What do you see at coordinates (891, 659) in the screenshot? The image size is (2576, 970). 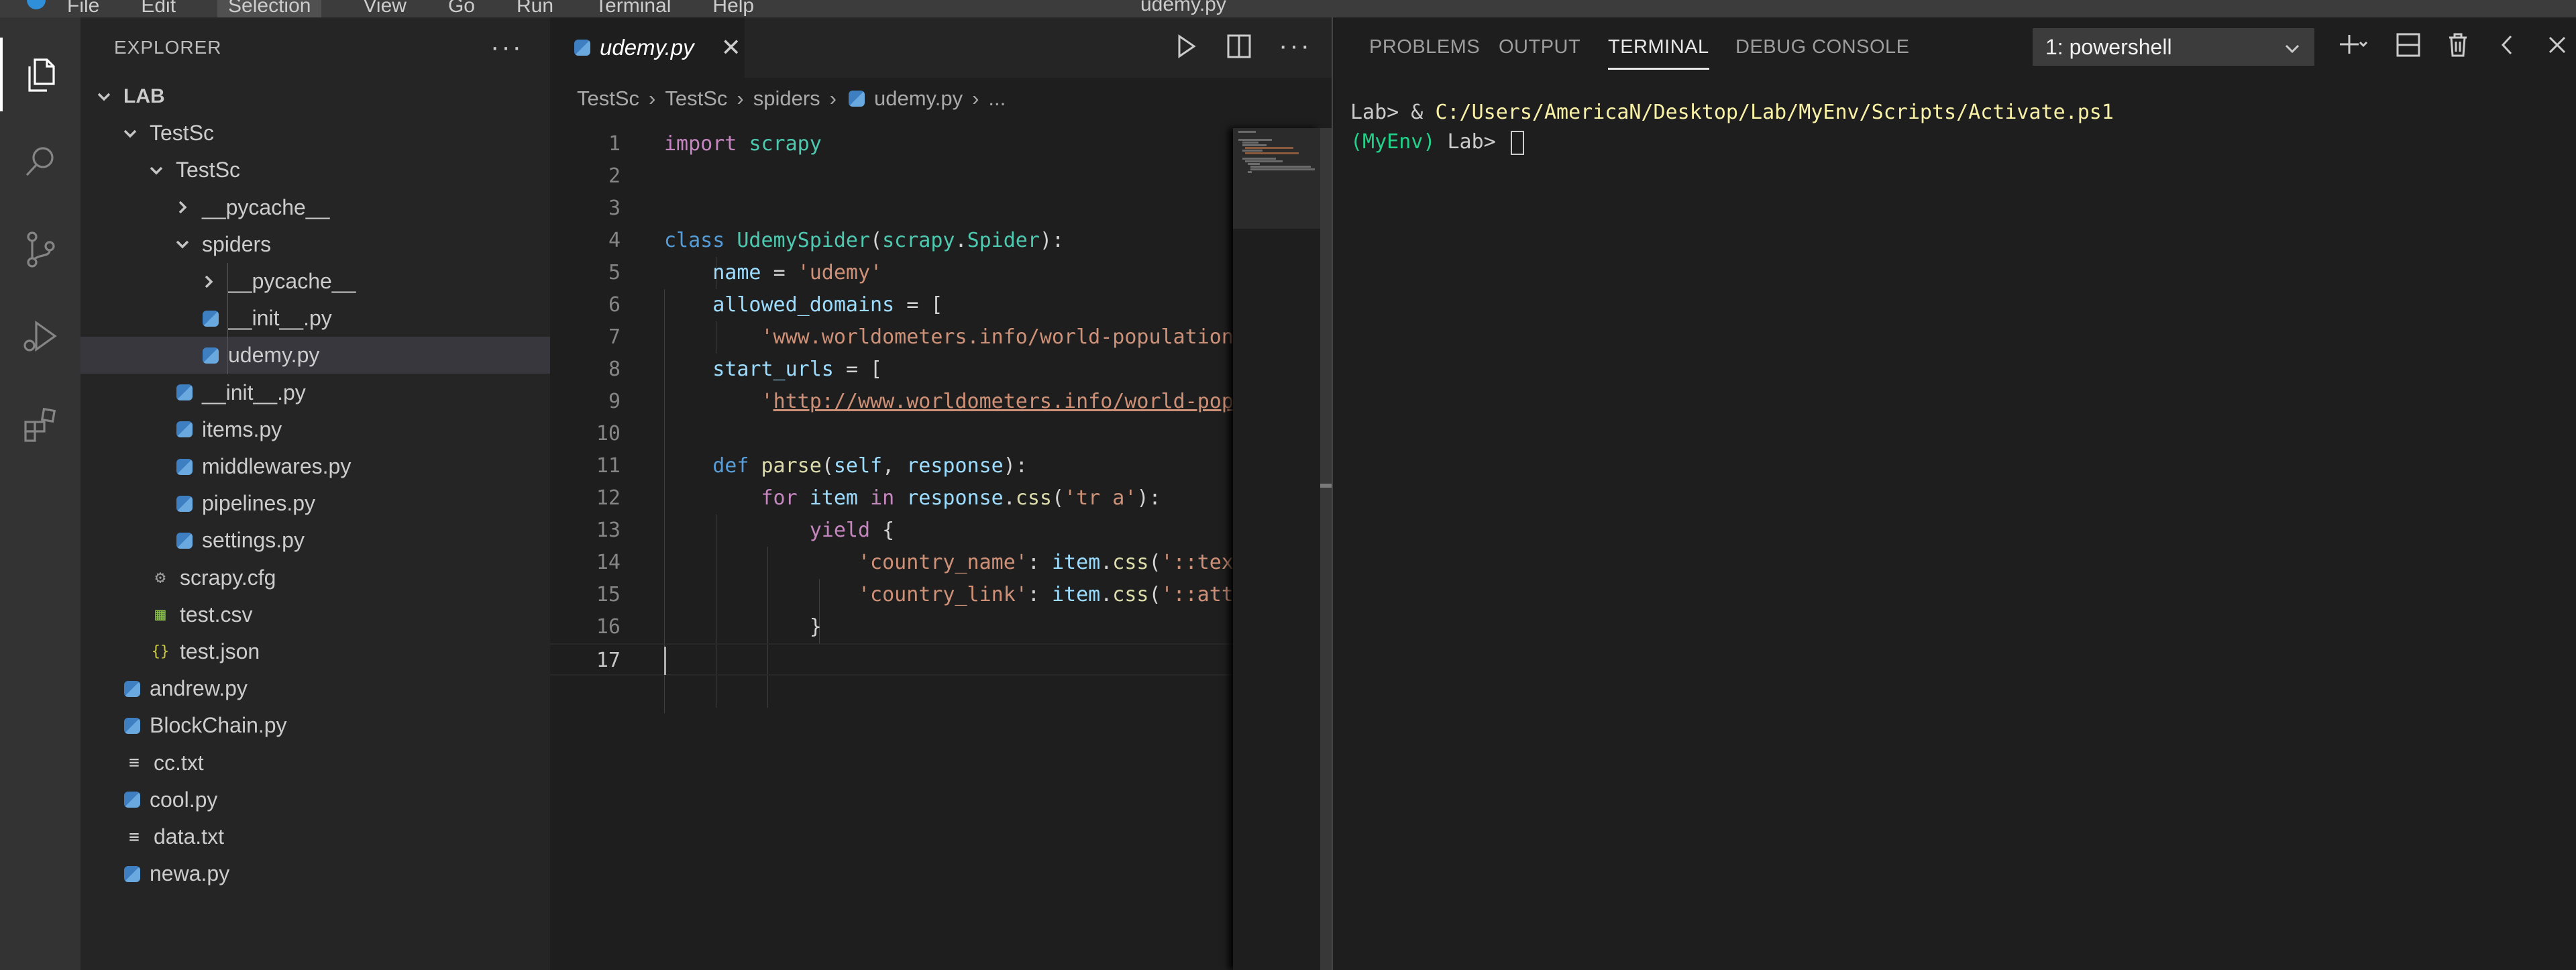 I see `code-line-current: 17` at bounding box center [891, 659].